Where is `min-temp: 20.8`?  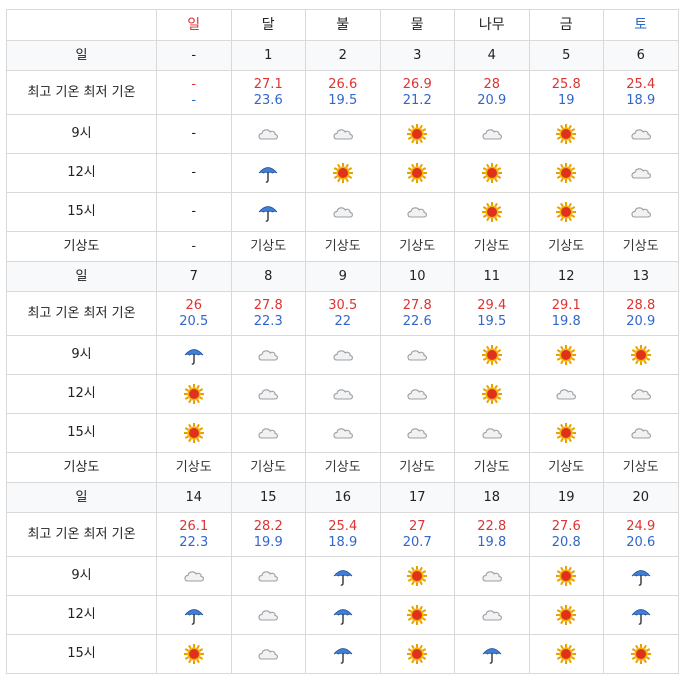 min-temp: 20.8 is located at coordinates (566, 542).